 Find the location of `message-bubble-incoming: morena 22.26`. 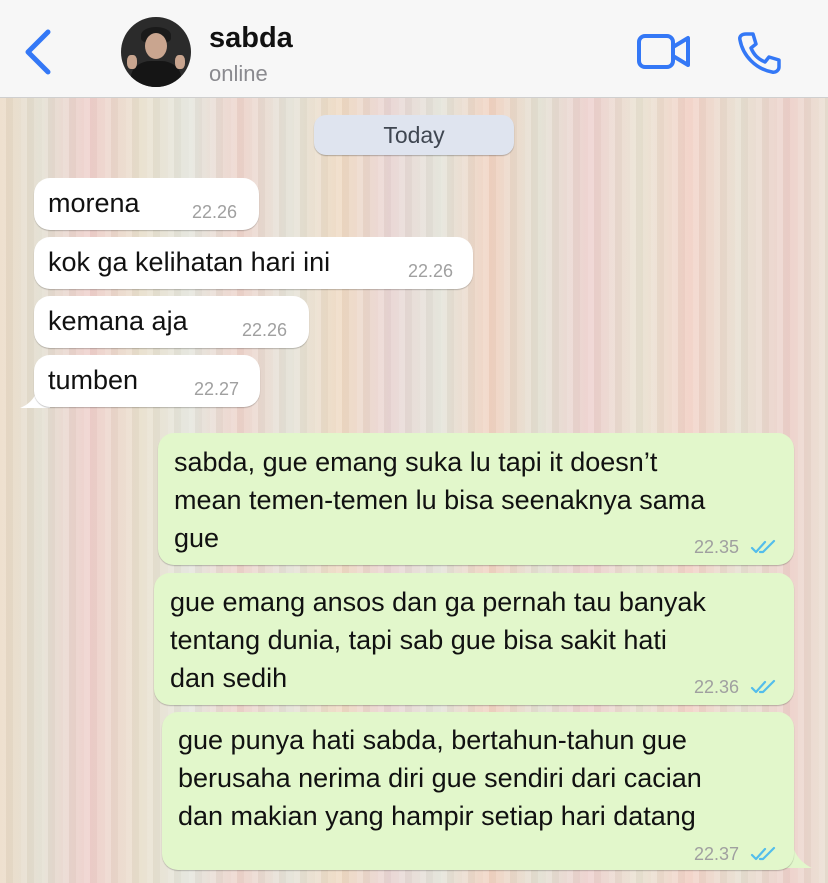

message-bubble-incoming: morena 22.26 is located at coordinates (146, 204).